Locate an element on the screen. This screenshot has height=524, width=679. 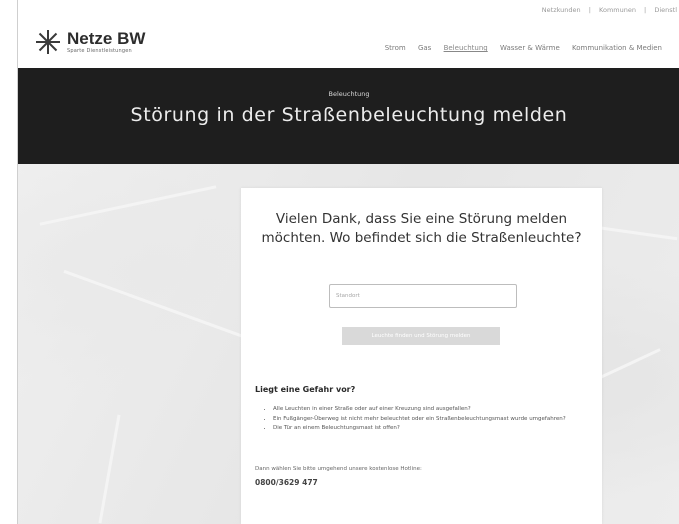
top-links: Netzkunden | Kommunen | Dienstl is located at coordinates (609, 10).